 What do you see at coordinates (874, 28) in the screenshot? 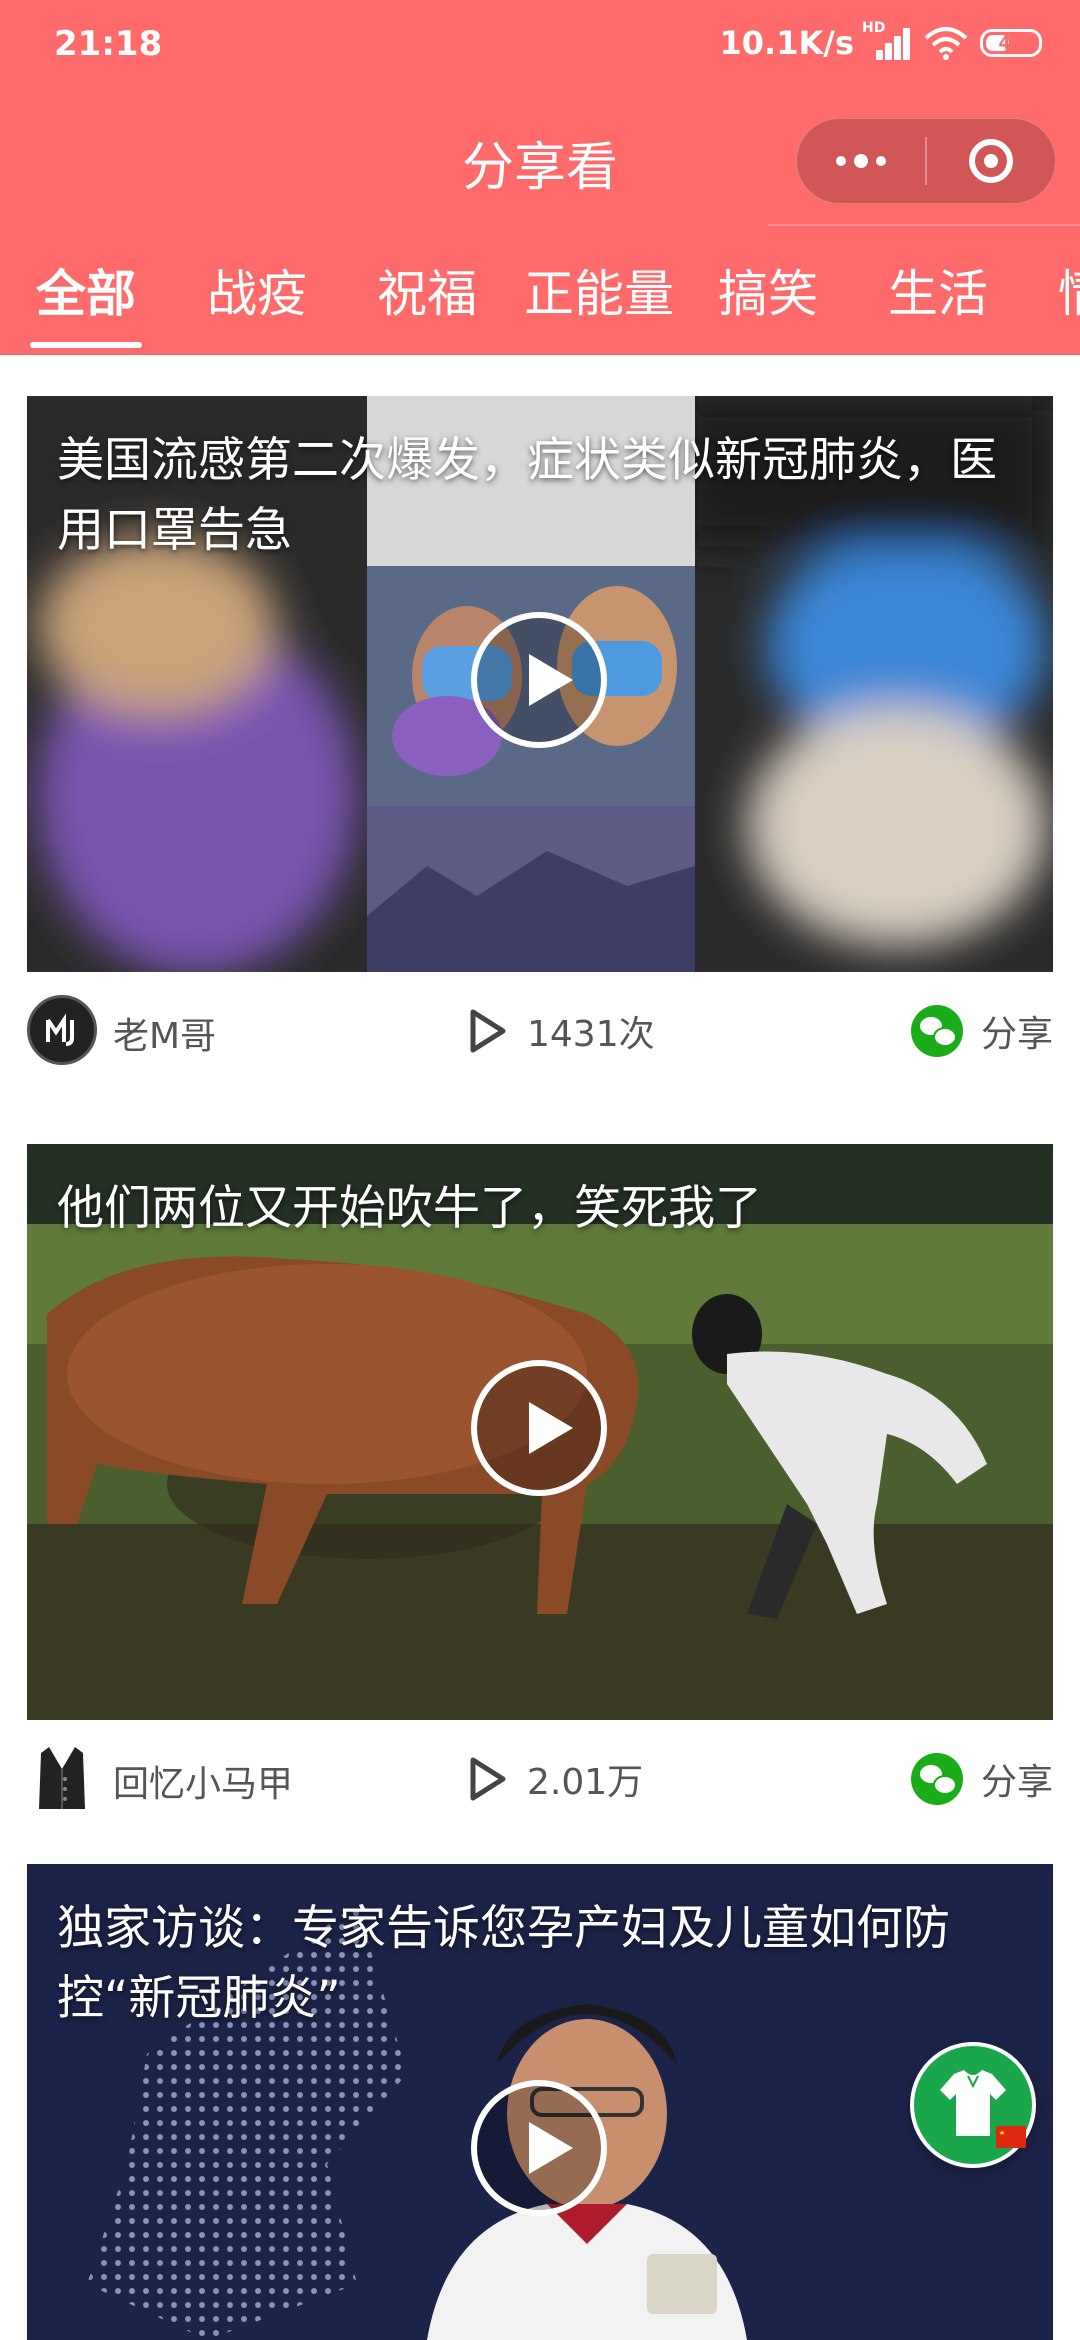
I see `hd-label: HD` at bounding box center [874, 28].